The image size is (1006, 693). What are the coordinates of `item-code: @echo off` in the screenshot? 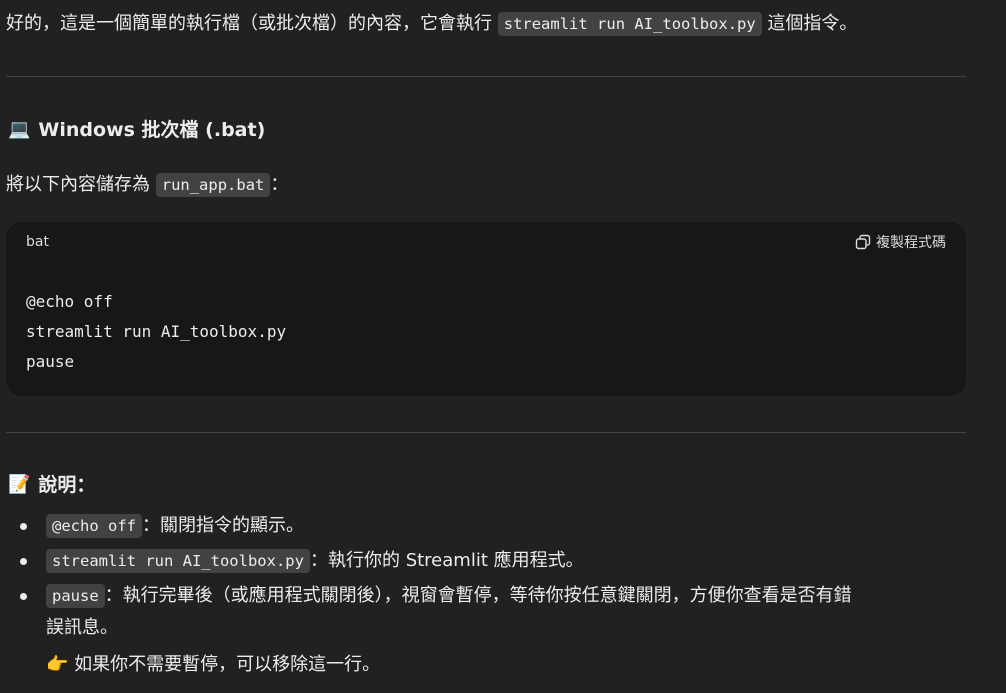 It's located at (94, 526).